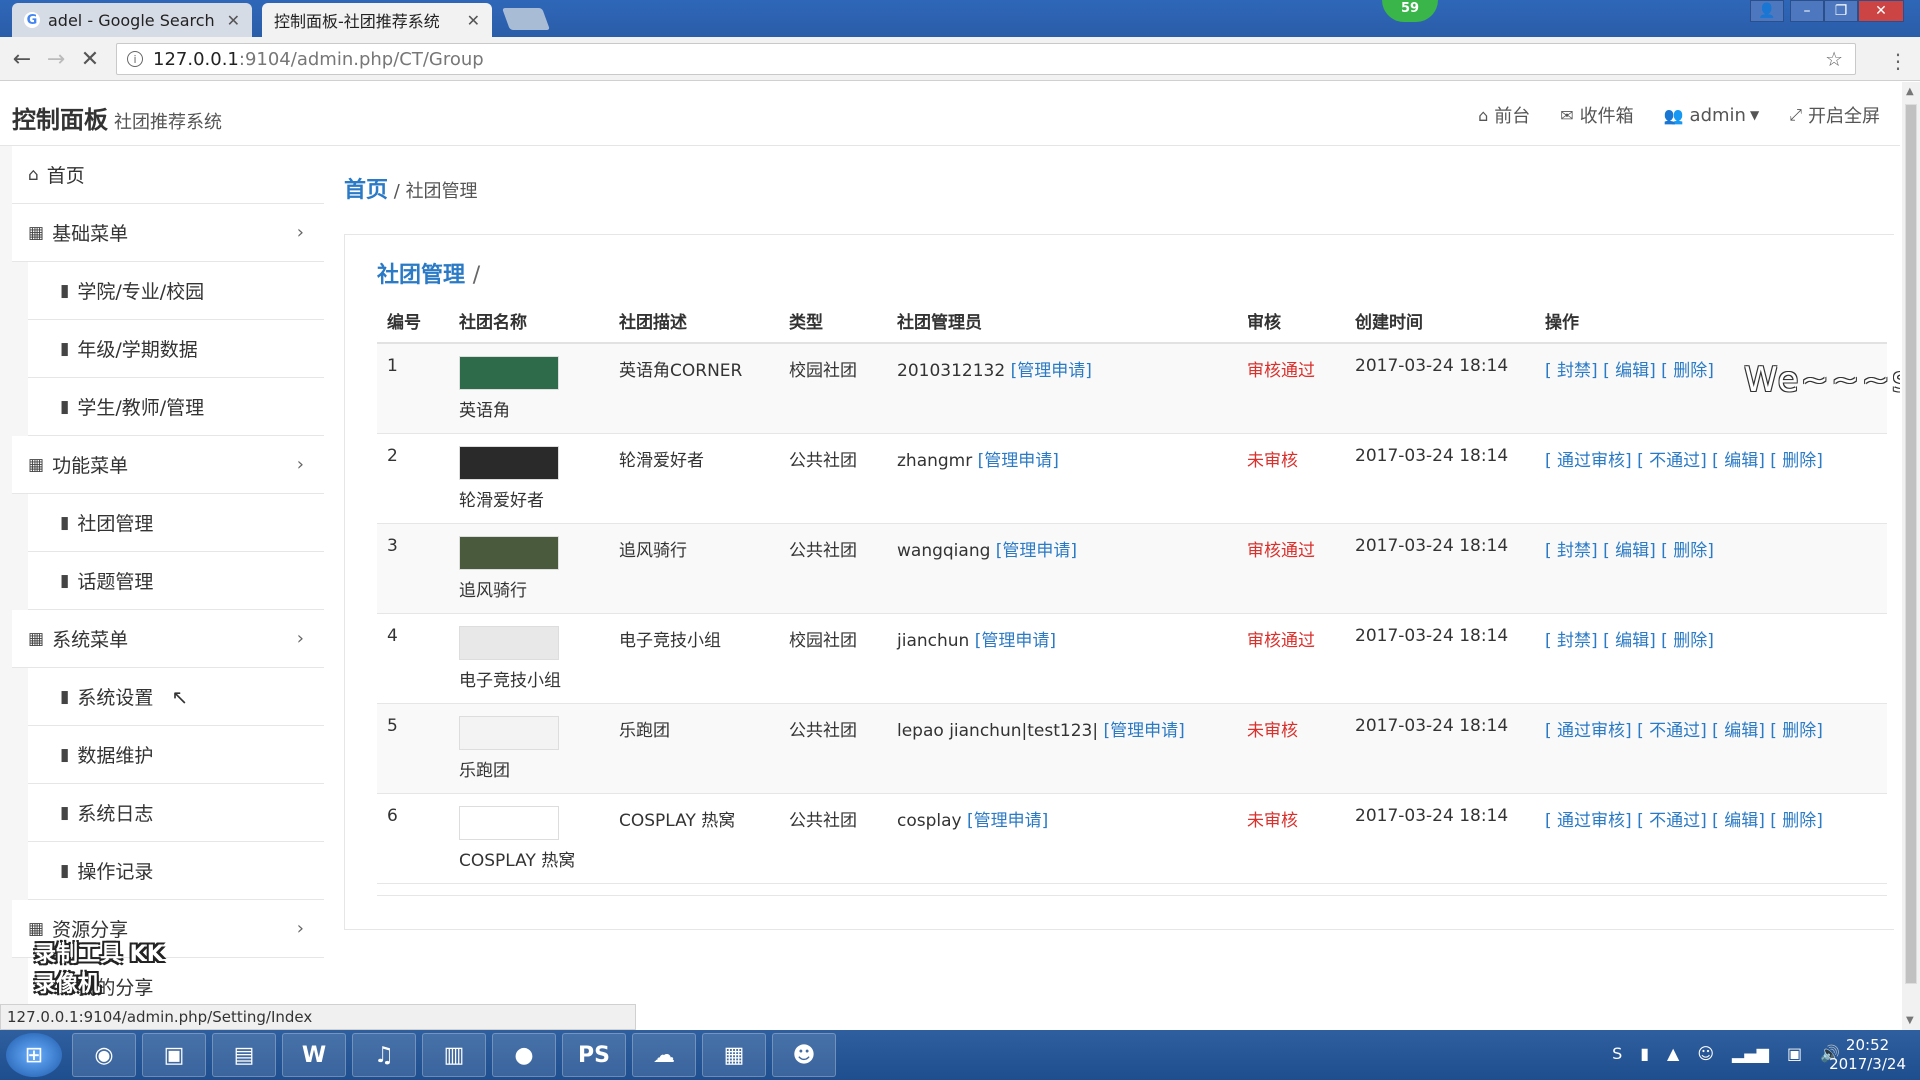 This screenshot has width=1920, height=1080. Describe the element at coordinates (104, 1055) in the screenshot. I see `chrome-icon: ◉` at that location.